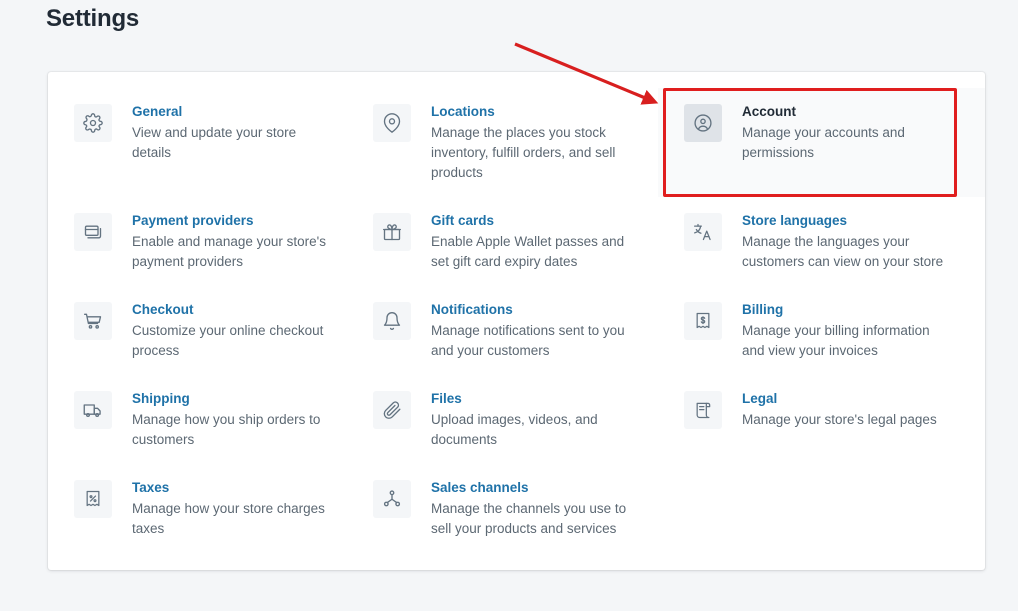  I want to click on setting-title: Sales channels, so click(480, 487).